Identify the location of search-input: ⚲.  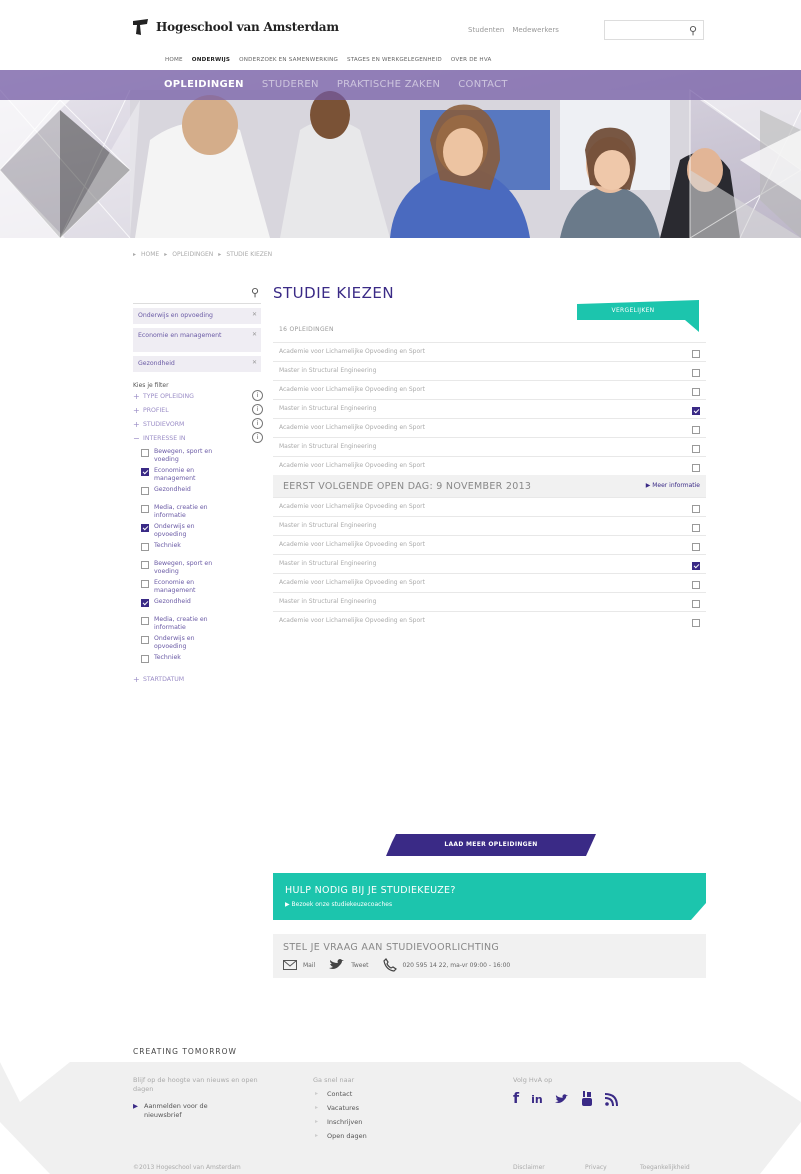
(654, 30).